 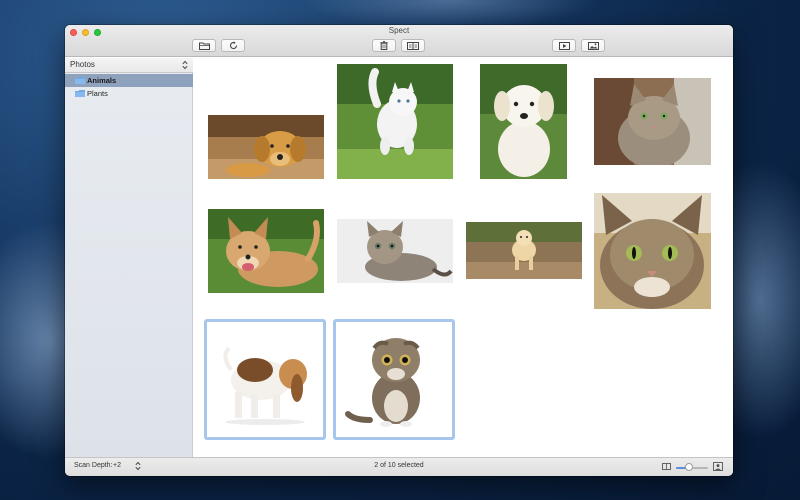 I want to click on status-bar: Scan Depth: +2 2 of 10 selected, so click(x=399, y=466).